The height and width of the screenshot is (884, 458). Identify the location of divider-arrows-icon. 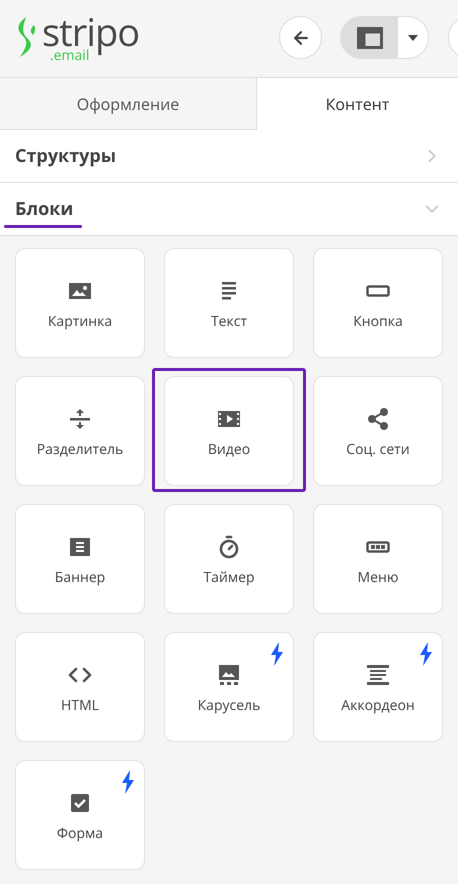
(80, 418).